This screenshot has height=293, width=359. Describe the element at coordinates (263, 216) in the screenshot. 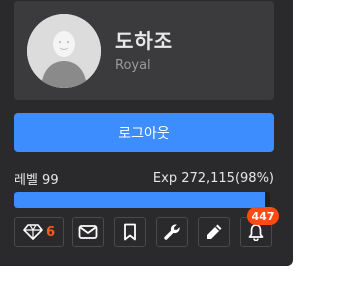

I see `notification-badge: 447` at that location.